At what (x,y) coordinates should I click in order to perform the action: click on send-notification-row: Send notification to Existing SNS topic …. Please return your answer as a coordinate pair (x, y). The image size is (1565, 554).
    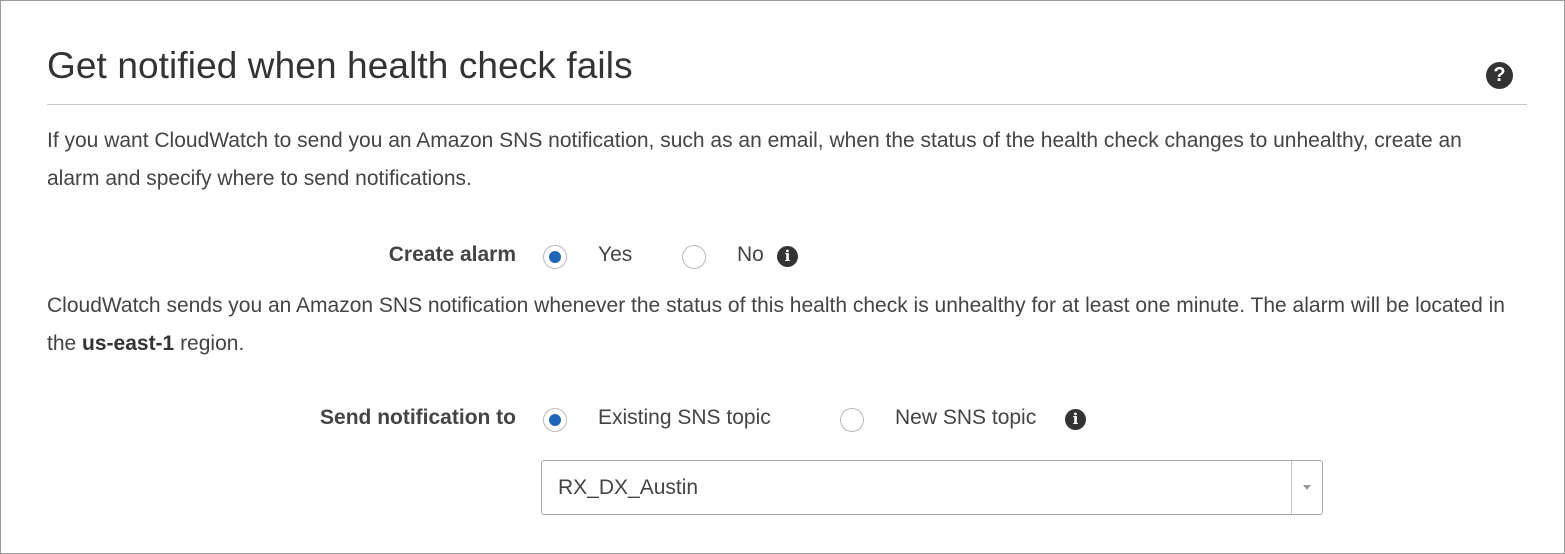
    Looking at the image, I should click on (783, 420).